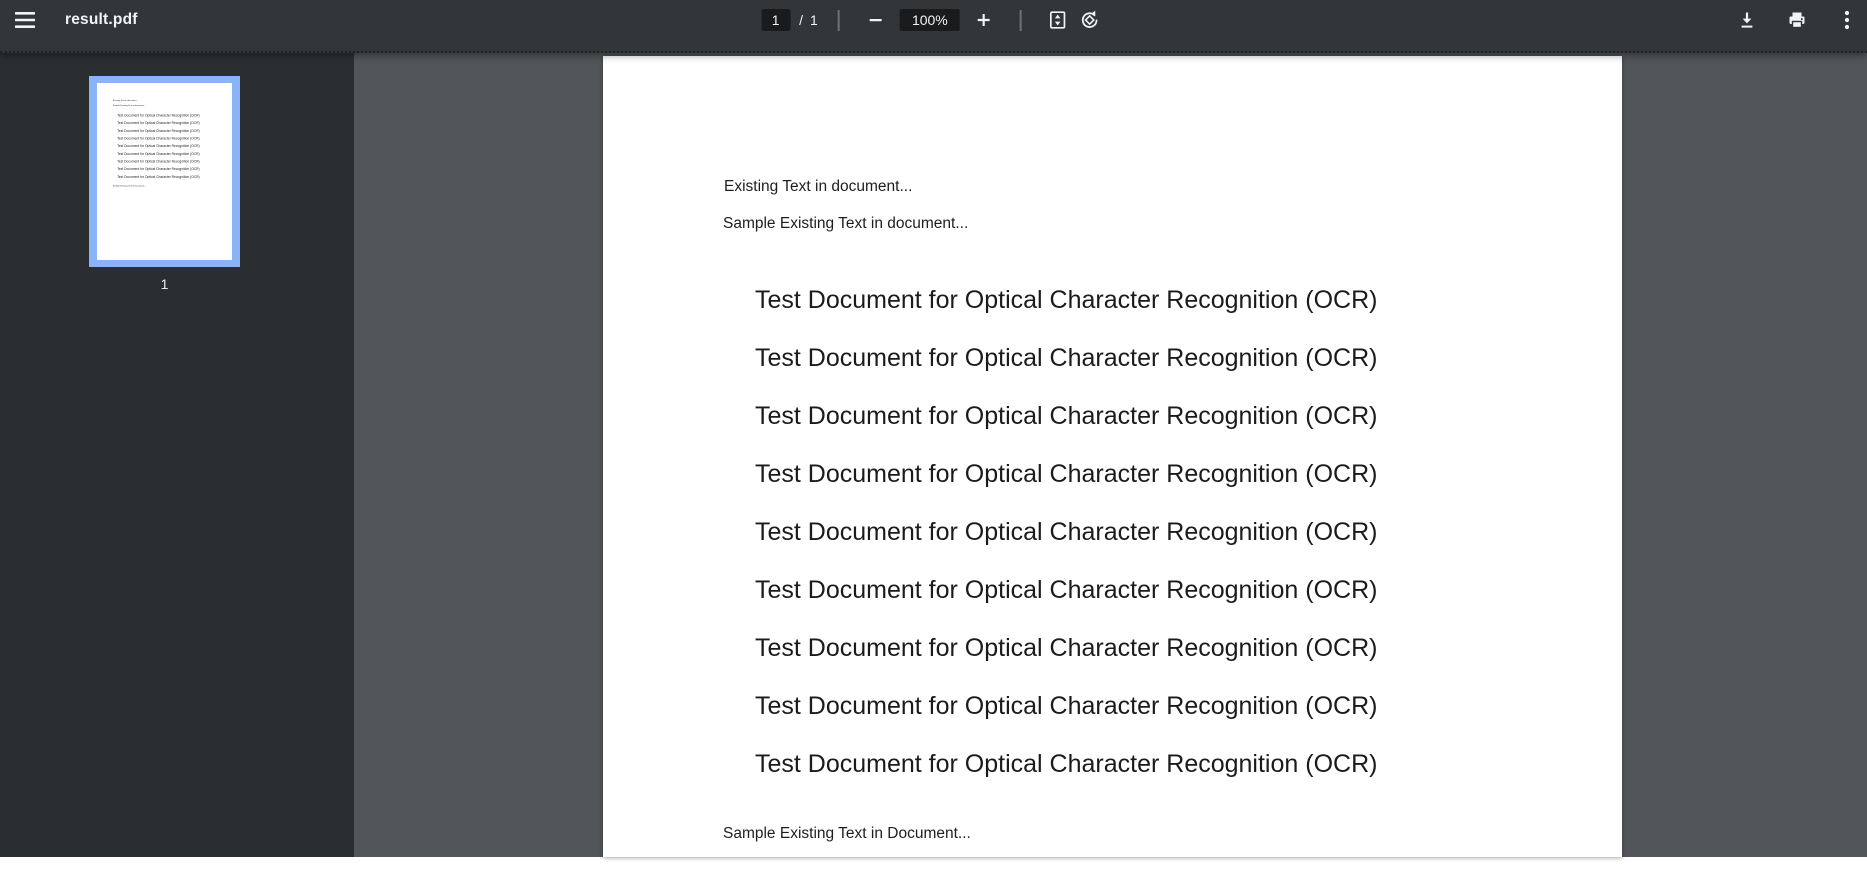  I want to click on download-button, so click(1747, 20).